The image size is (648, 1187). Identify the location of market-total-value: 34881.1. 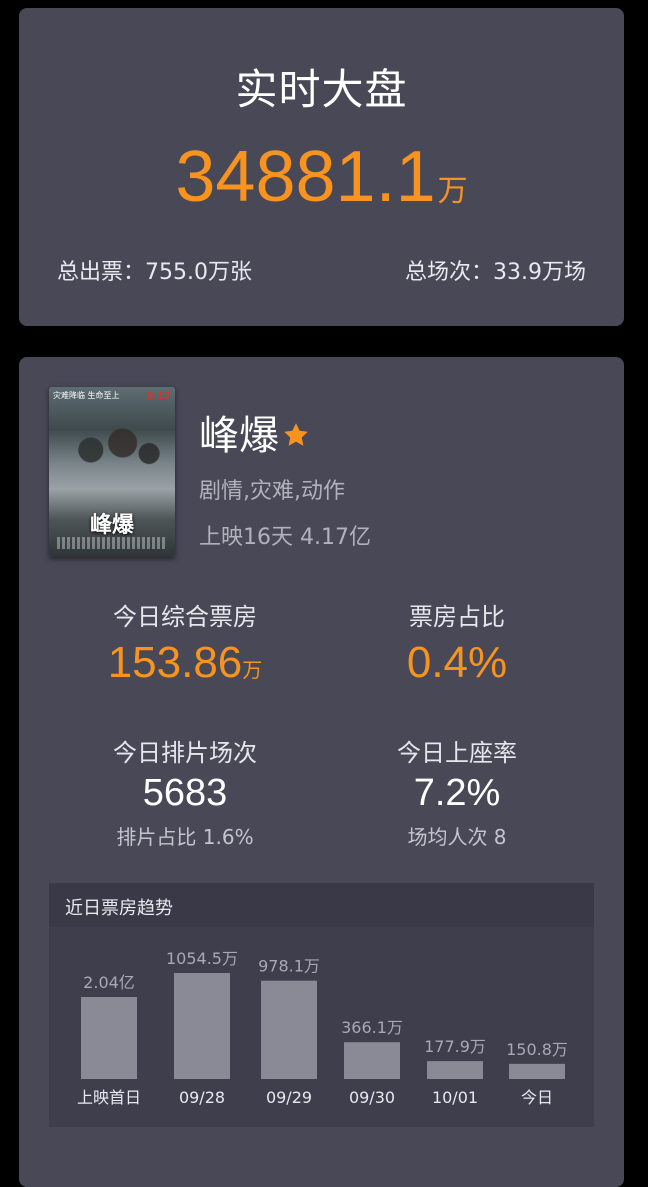
(305, 177).